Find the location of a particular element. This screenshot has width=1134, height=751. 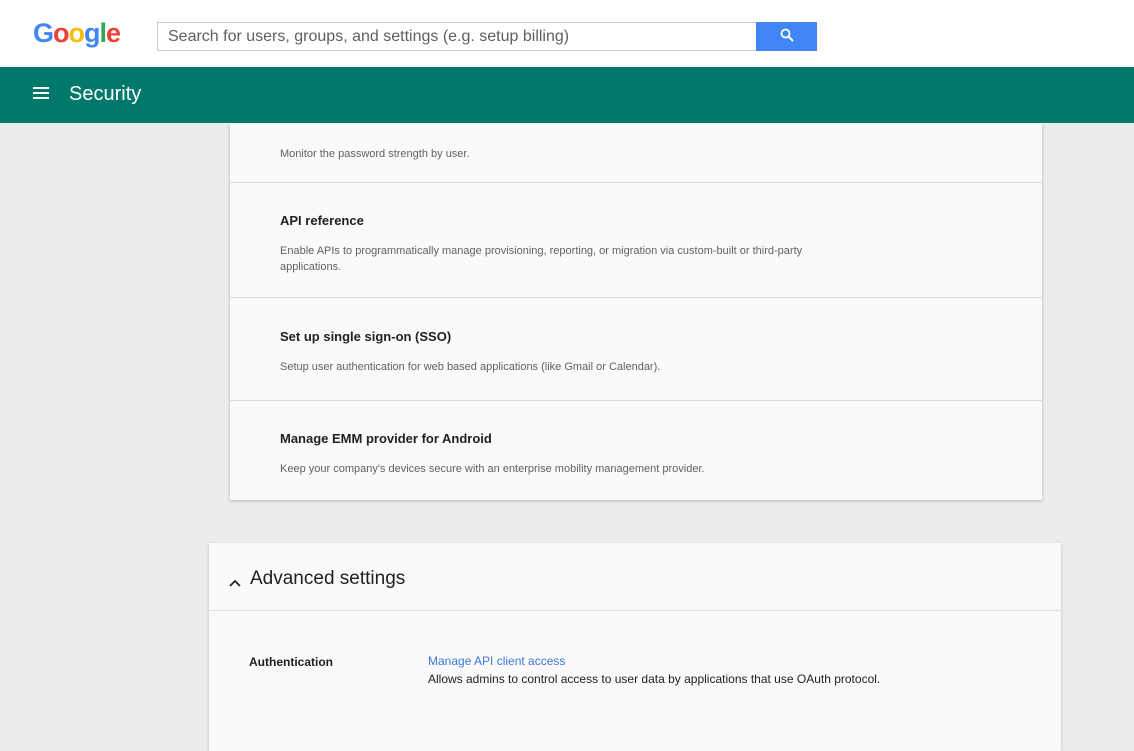

top-bar: Google is located at coordinates (567, 33).